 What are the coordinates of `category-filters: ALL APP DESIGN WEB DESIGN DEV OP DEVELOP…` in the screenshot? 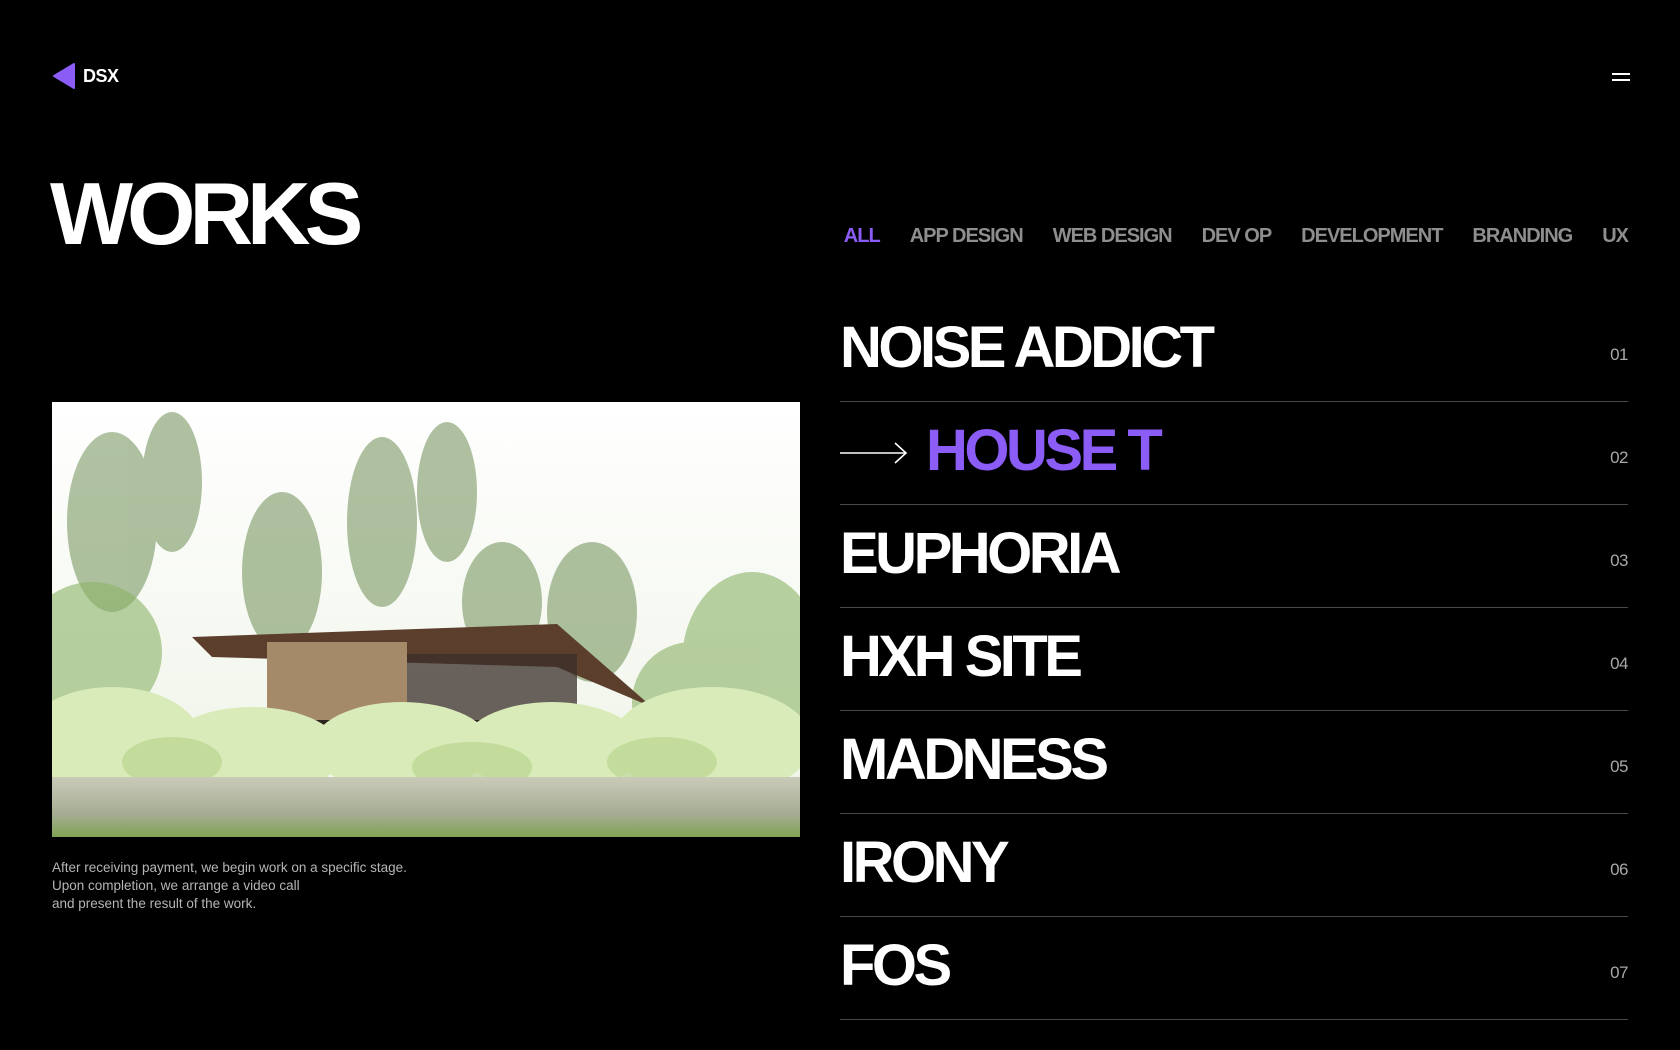 It's located at (1236, 236).